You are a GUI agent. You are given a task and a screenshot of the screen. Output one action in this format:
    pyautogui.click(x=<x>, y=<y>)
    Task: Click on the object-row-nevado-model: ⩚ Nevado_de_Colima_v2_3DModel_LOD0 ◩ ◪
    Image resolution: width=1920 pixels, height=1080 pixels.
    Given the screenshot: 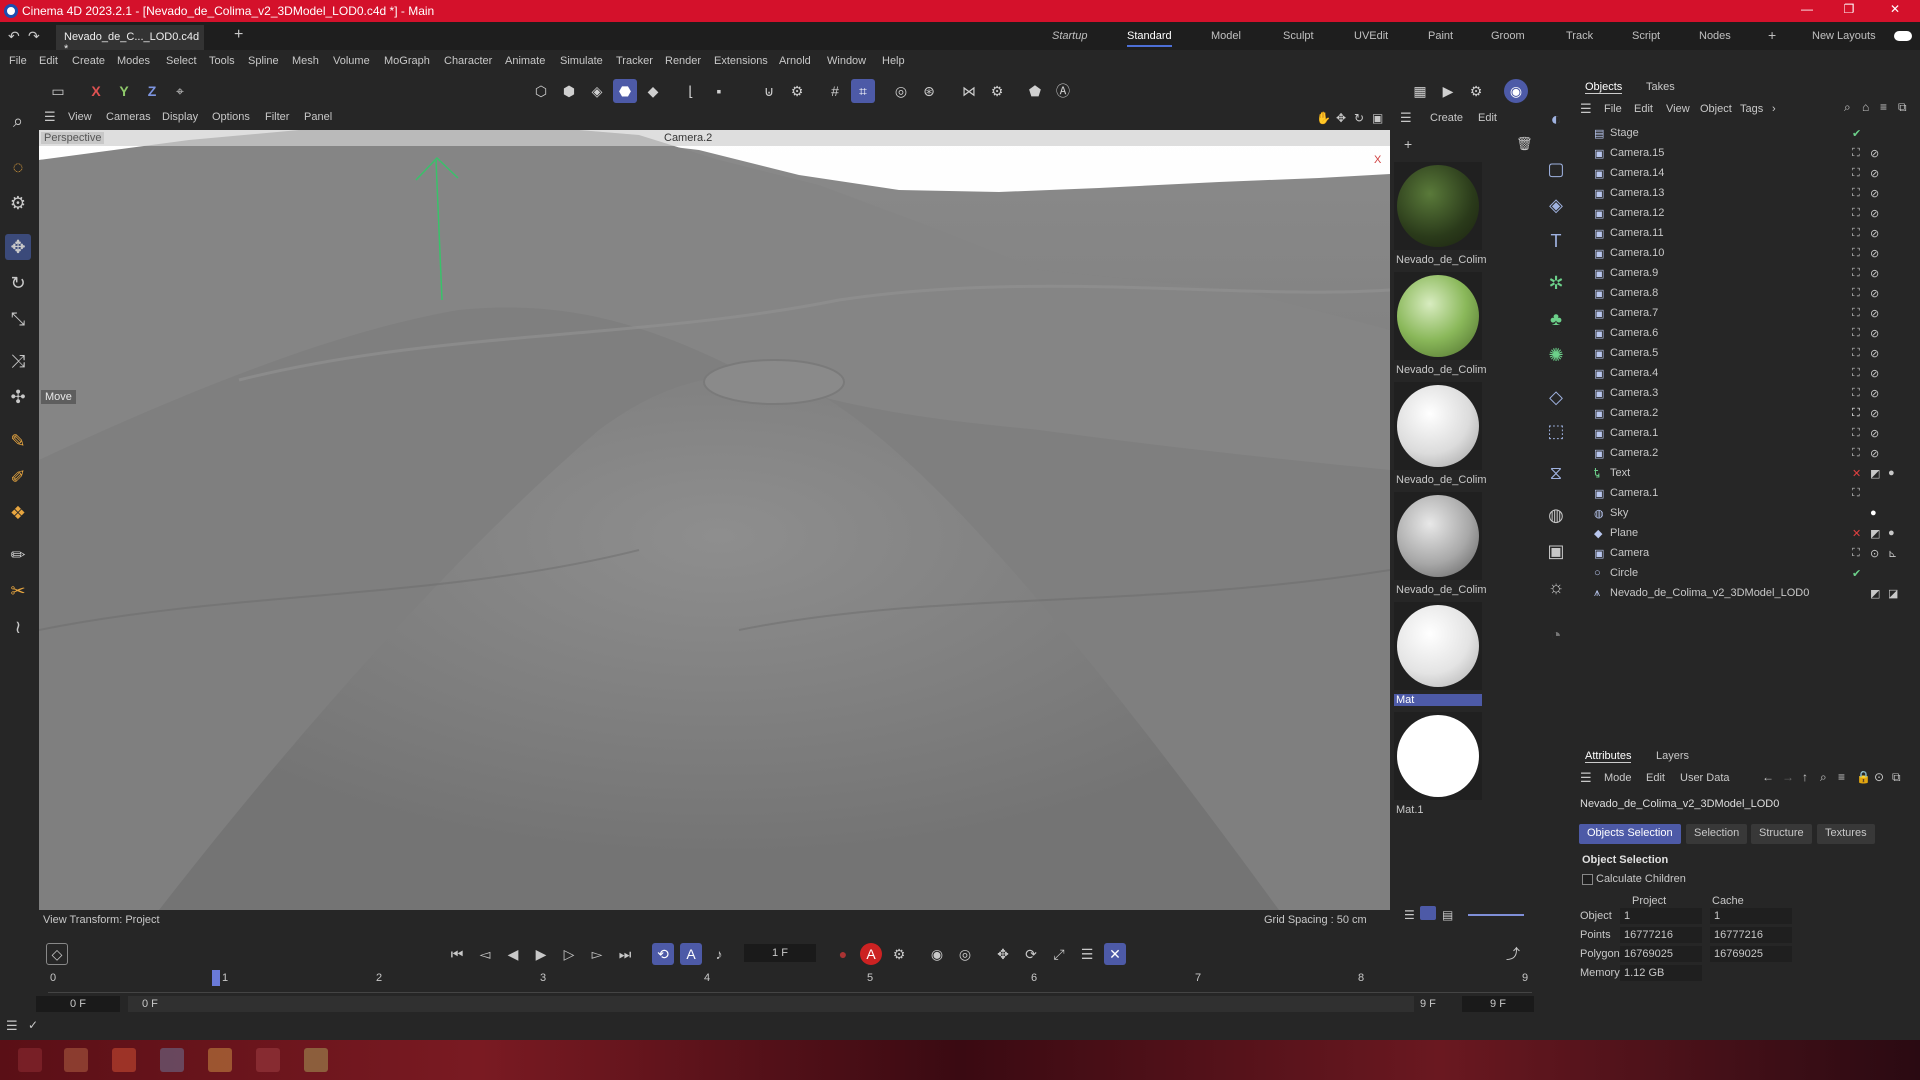 What is the action you would take?
    pyautogui.click(x=1748, y=594)
    